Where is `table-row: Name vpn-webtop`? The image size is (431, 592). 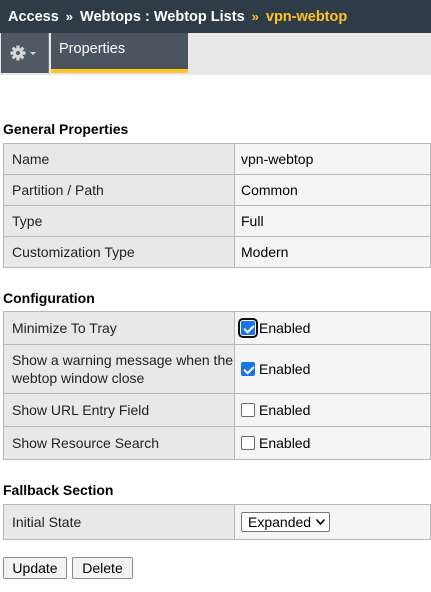
table-row: Name vpn-webtop is located at coordinates (217, 159).